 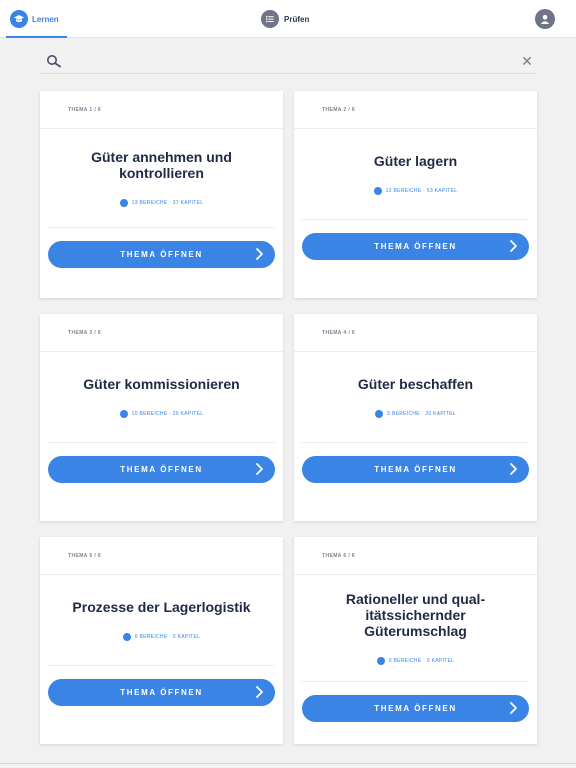 I want to click on tab-pruefen-label: Prüfen, so click(x=297, y=19).